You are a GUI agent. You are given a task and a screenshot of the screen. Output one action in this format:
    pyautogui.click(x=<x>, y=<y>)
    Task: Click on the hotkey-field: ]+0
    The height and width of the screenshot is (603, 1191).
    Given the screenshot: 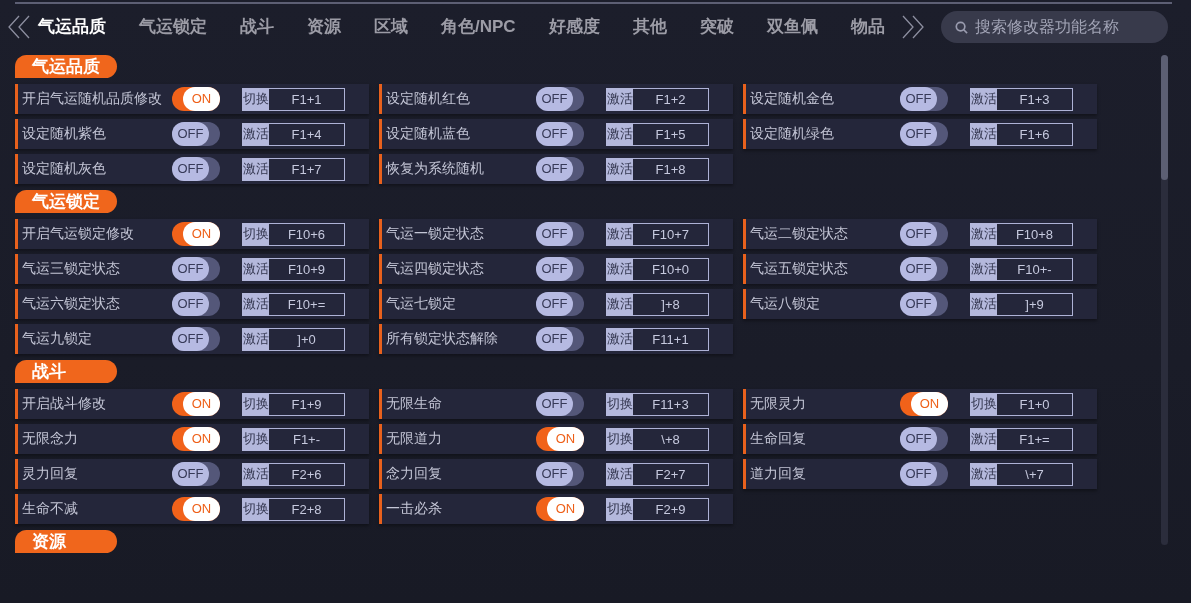 What is the action you would take?
    pyautogui.click(x=307, y=339)
    